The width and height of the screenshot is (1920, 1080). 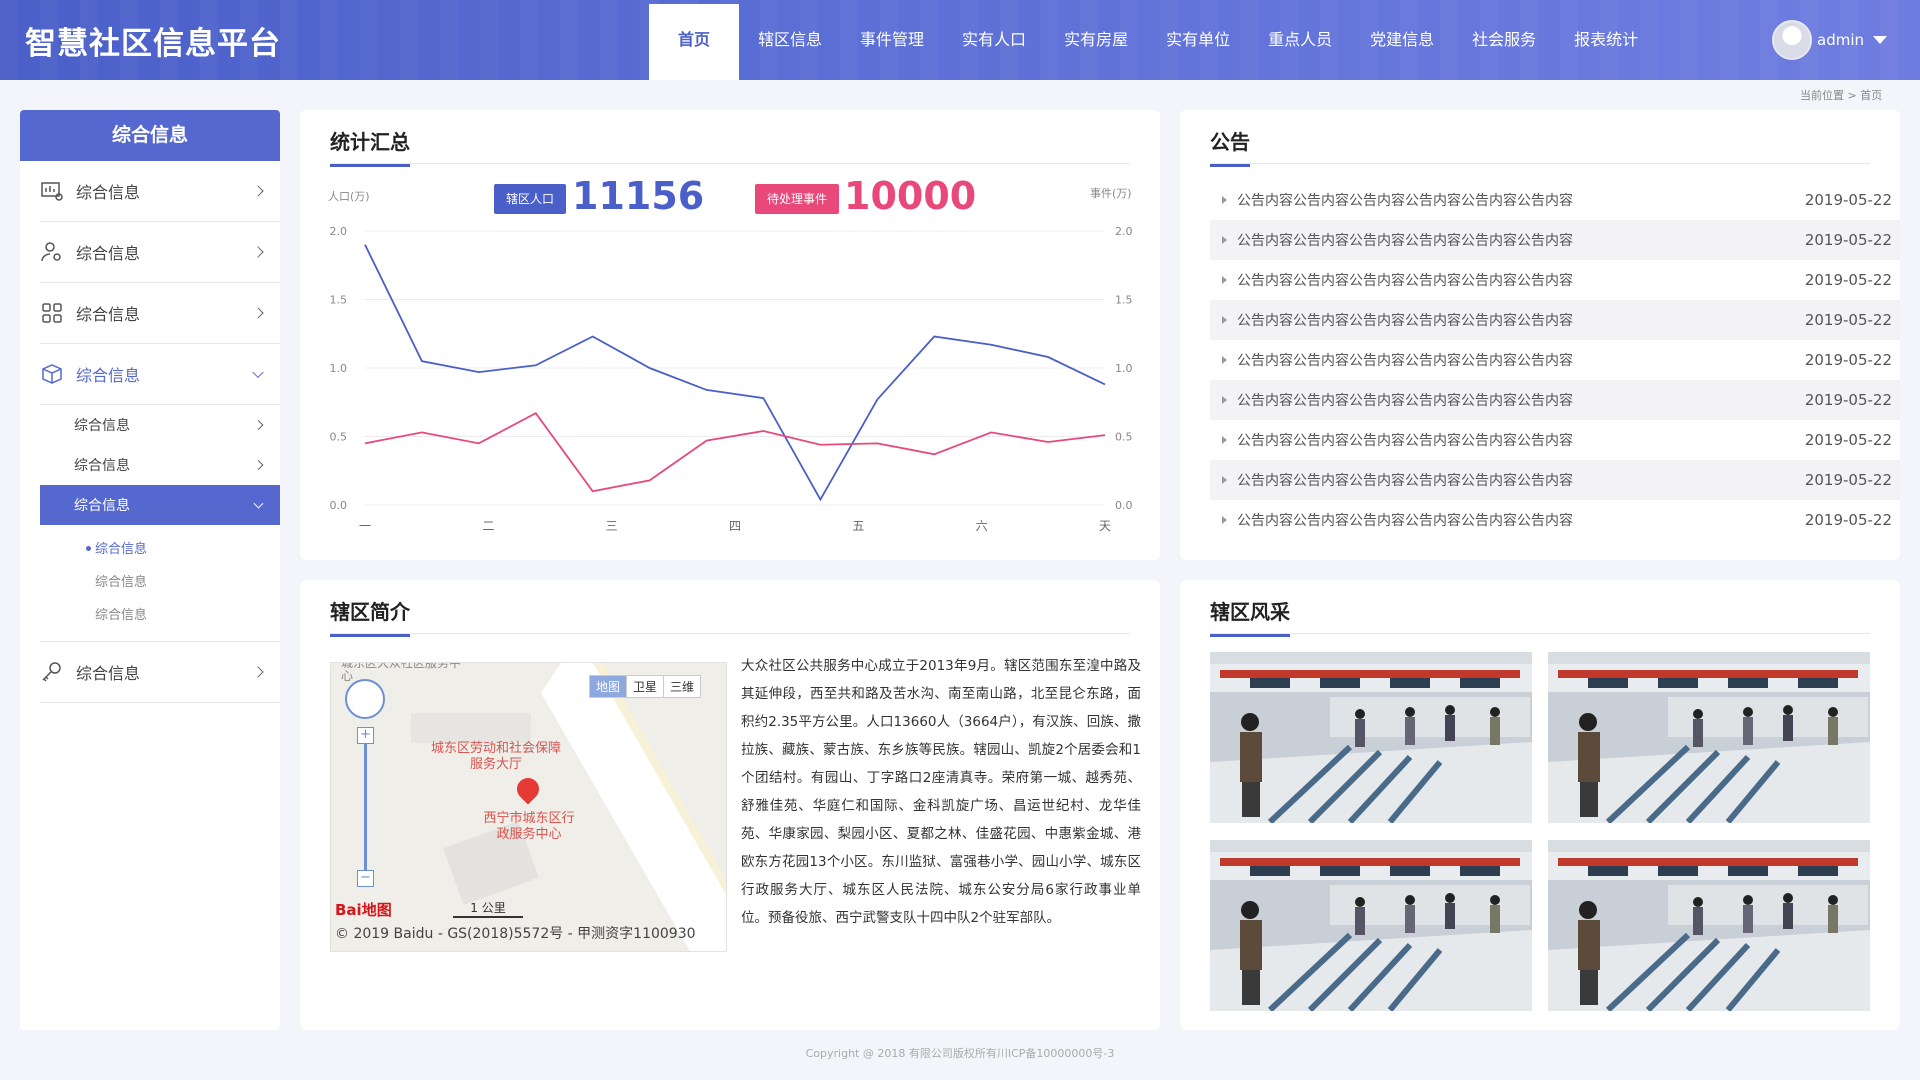 What do you see at coordinates (160, 374) in the screenshot?
I see `sidebar-item-4: 综合信息` at bounding box center [160, 374].